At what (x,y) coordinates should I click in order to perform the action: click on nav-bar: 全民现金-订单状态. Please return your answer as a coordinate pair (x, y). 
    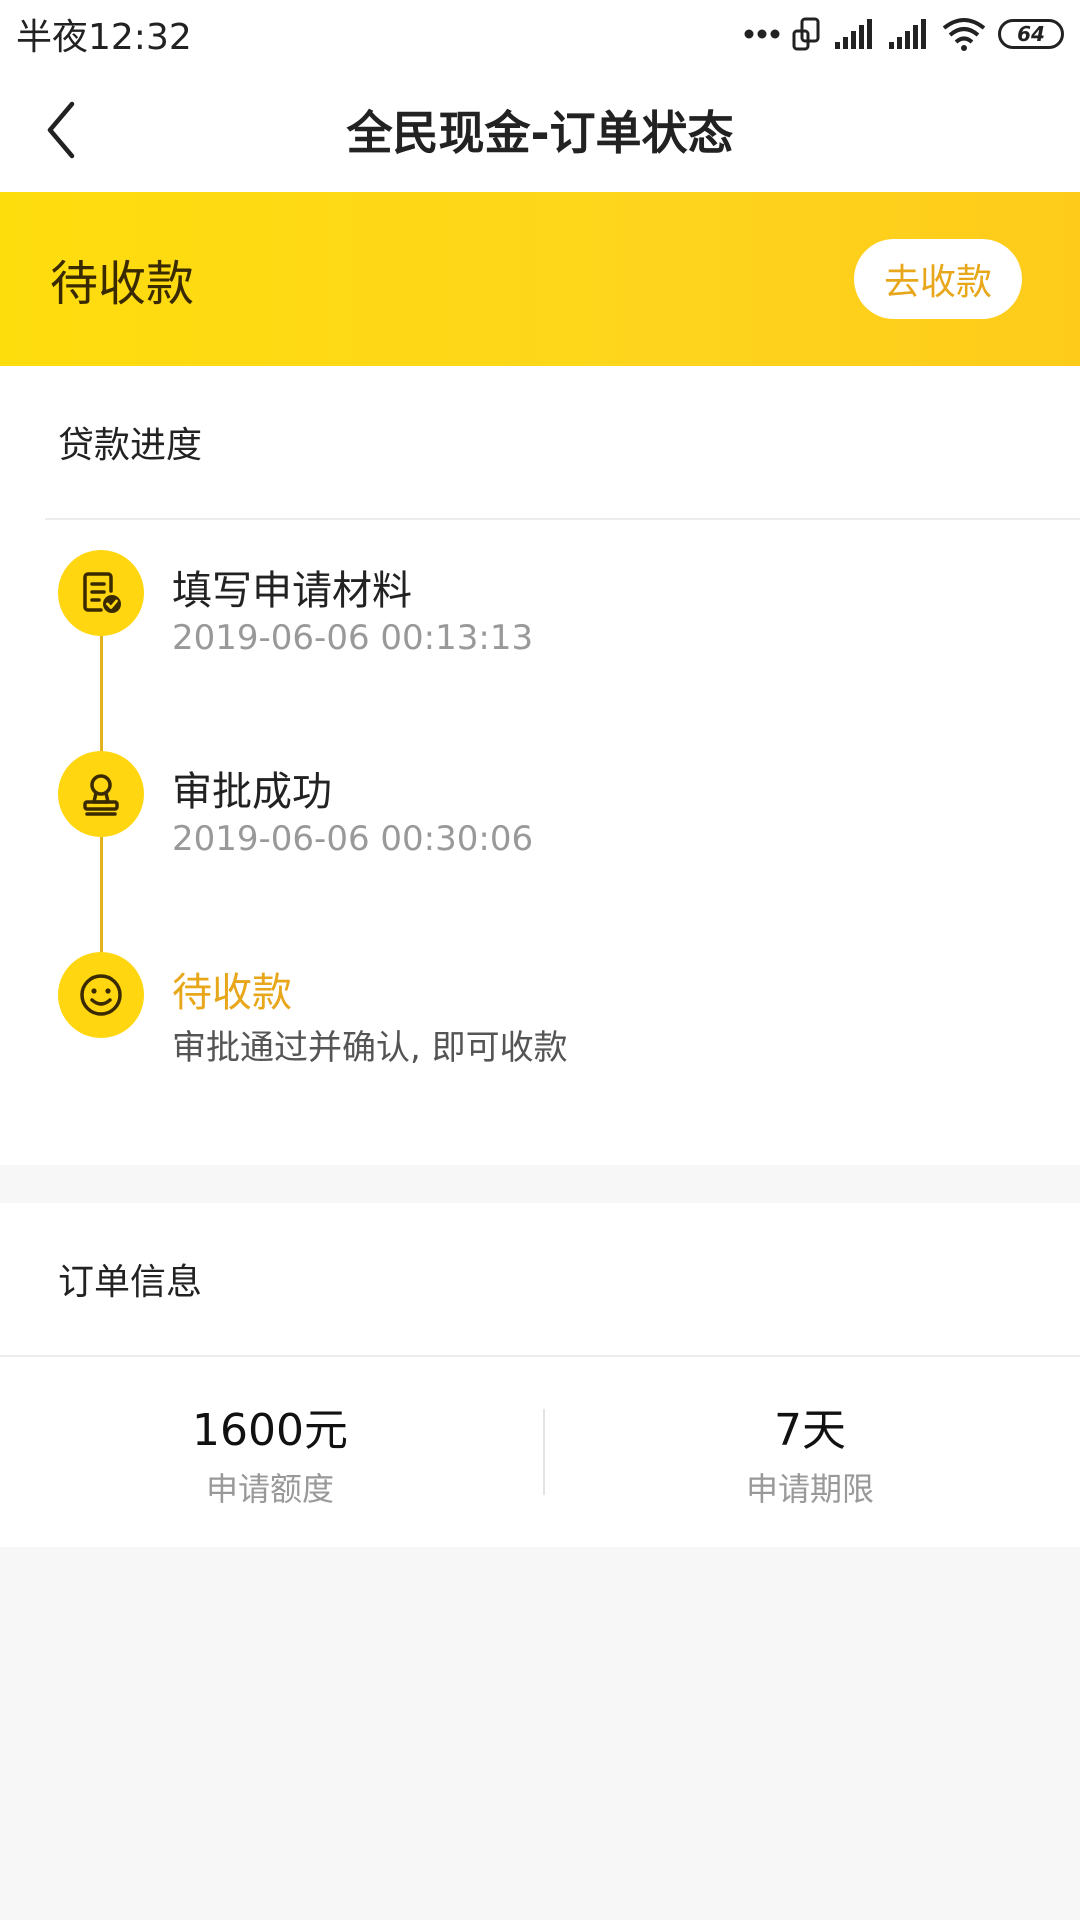
    Looking at the image, I should click on (540, 130).